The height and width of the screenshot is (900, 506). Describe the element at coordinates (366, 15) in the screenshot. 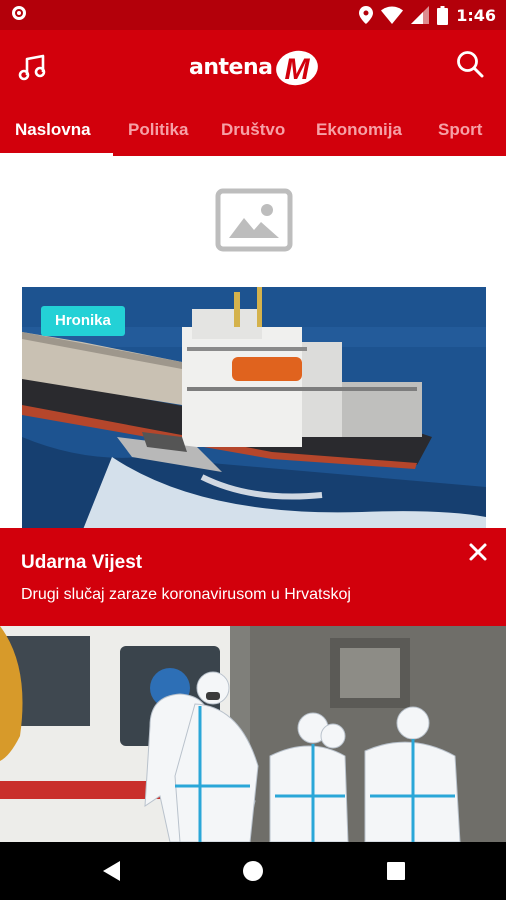

I see `location-icon` at that location.